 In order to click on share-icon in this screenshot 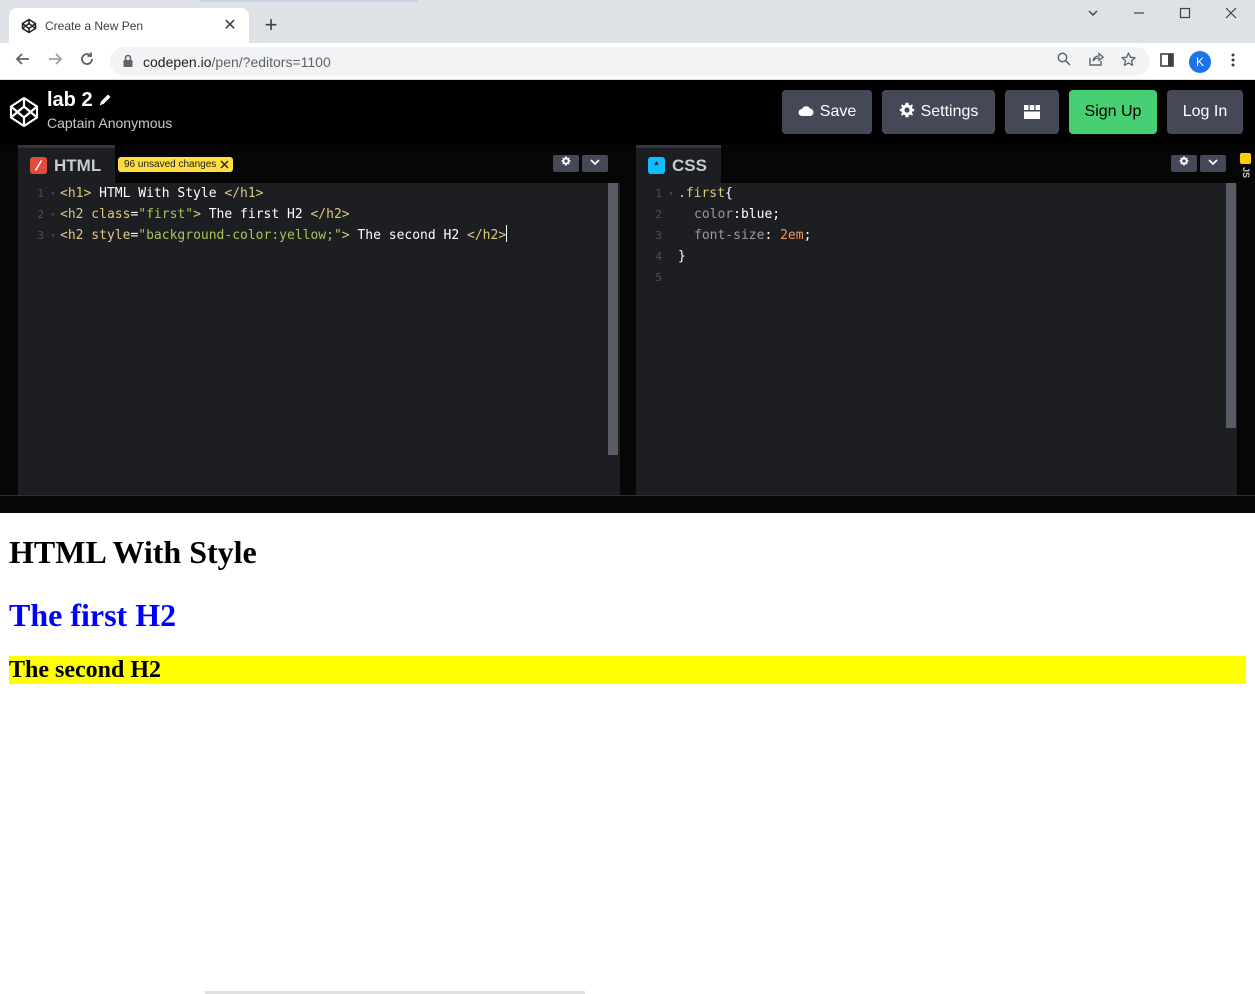, I will do `click(1096, 62)`.